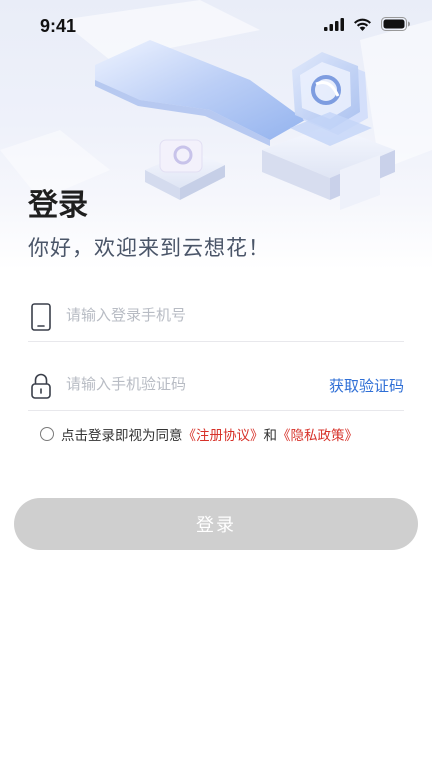 The width and height of the screenshot is (432, 768). I want to click on agreement-row: 点击登录即视为同意 《注册协议》 和 《隐私政策》, so click(199, 434).